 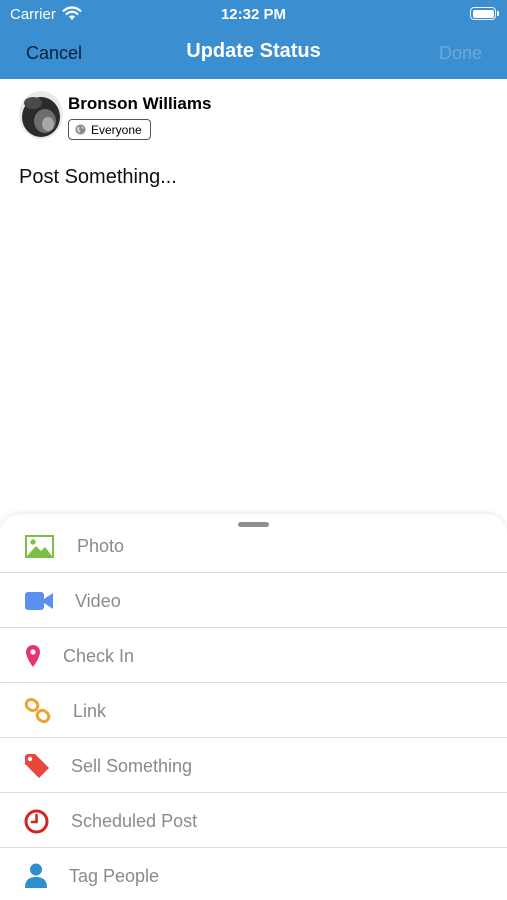 I want to click on video-icon, so click(x=39, y=601).